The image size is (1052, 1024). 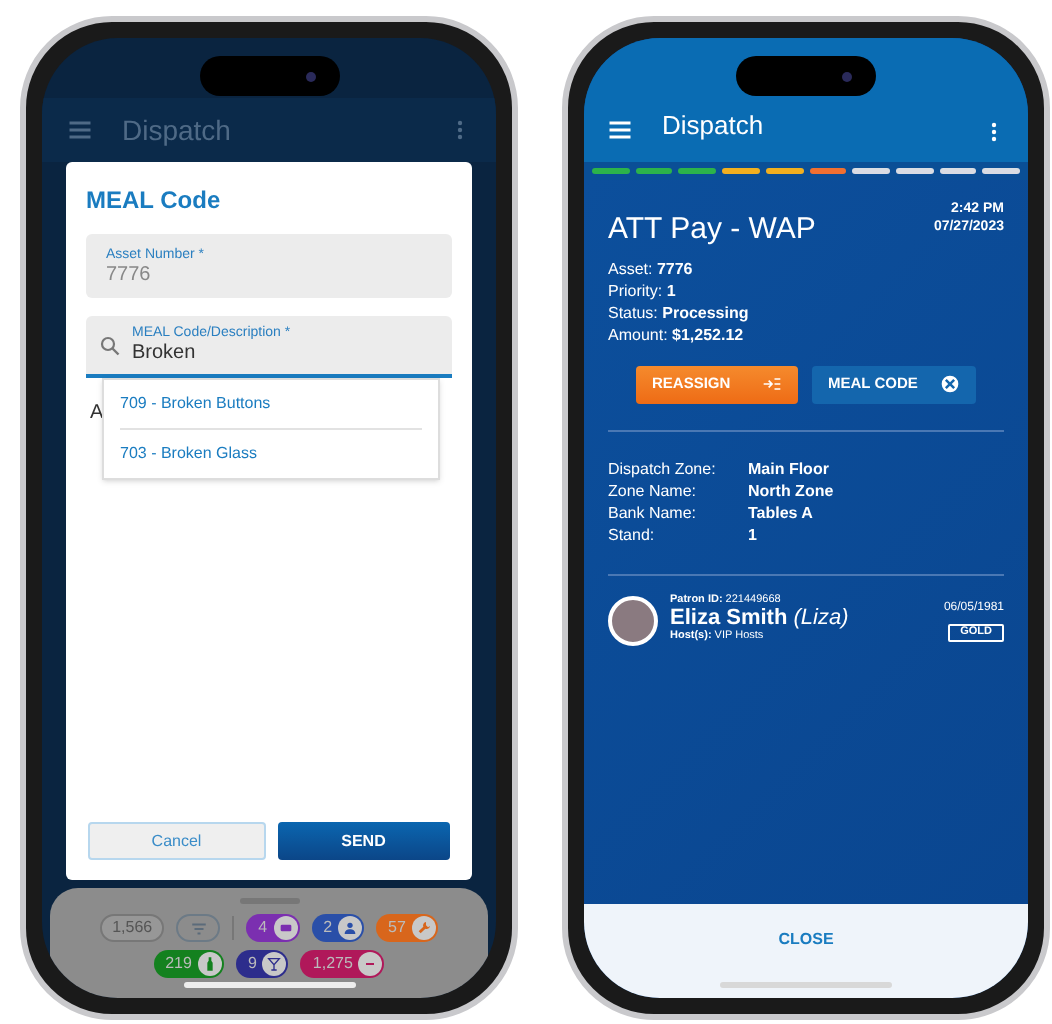 I want to click on count-chip: 2, so click(x=338, y=928).